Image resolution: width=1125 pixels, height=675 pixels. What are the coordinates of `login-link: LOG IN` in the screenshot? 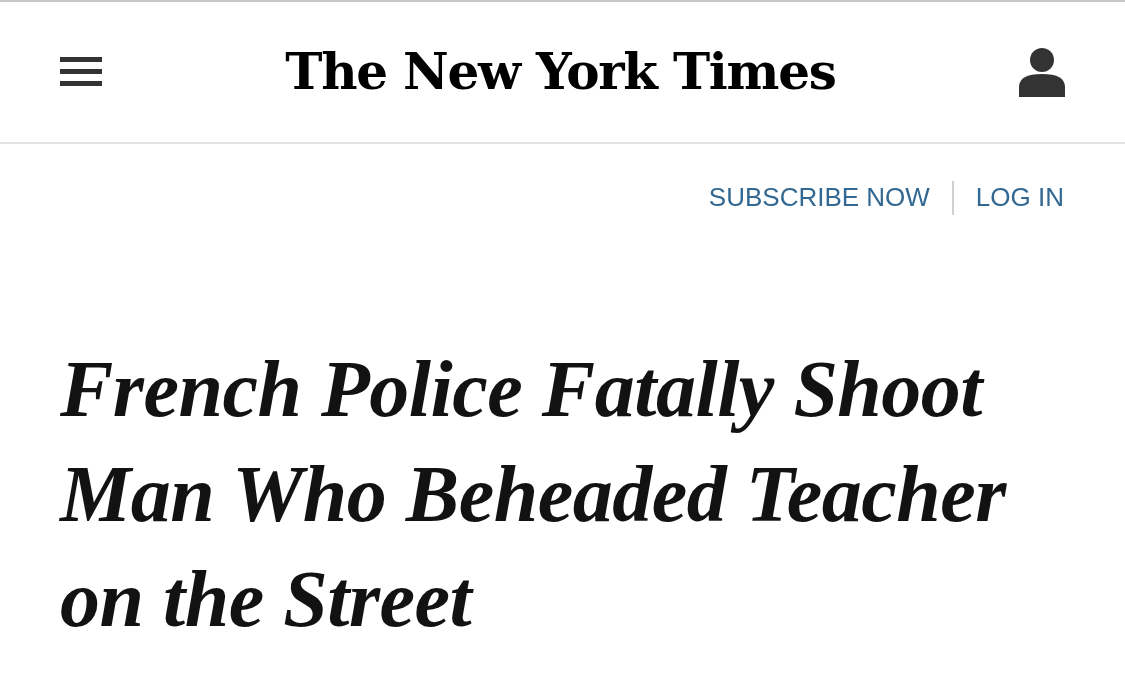 It's located at (1019, 197).